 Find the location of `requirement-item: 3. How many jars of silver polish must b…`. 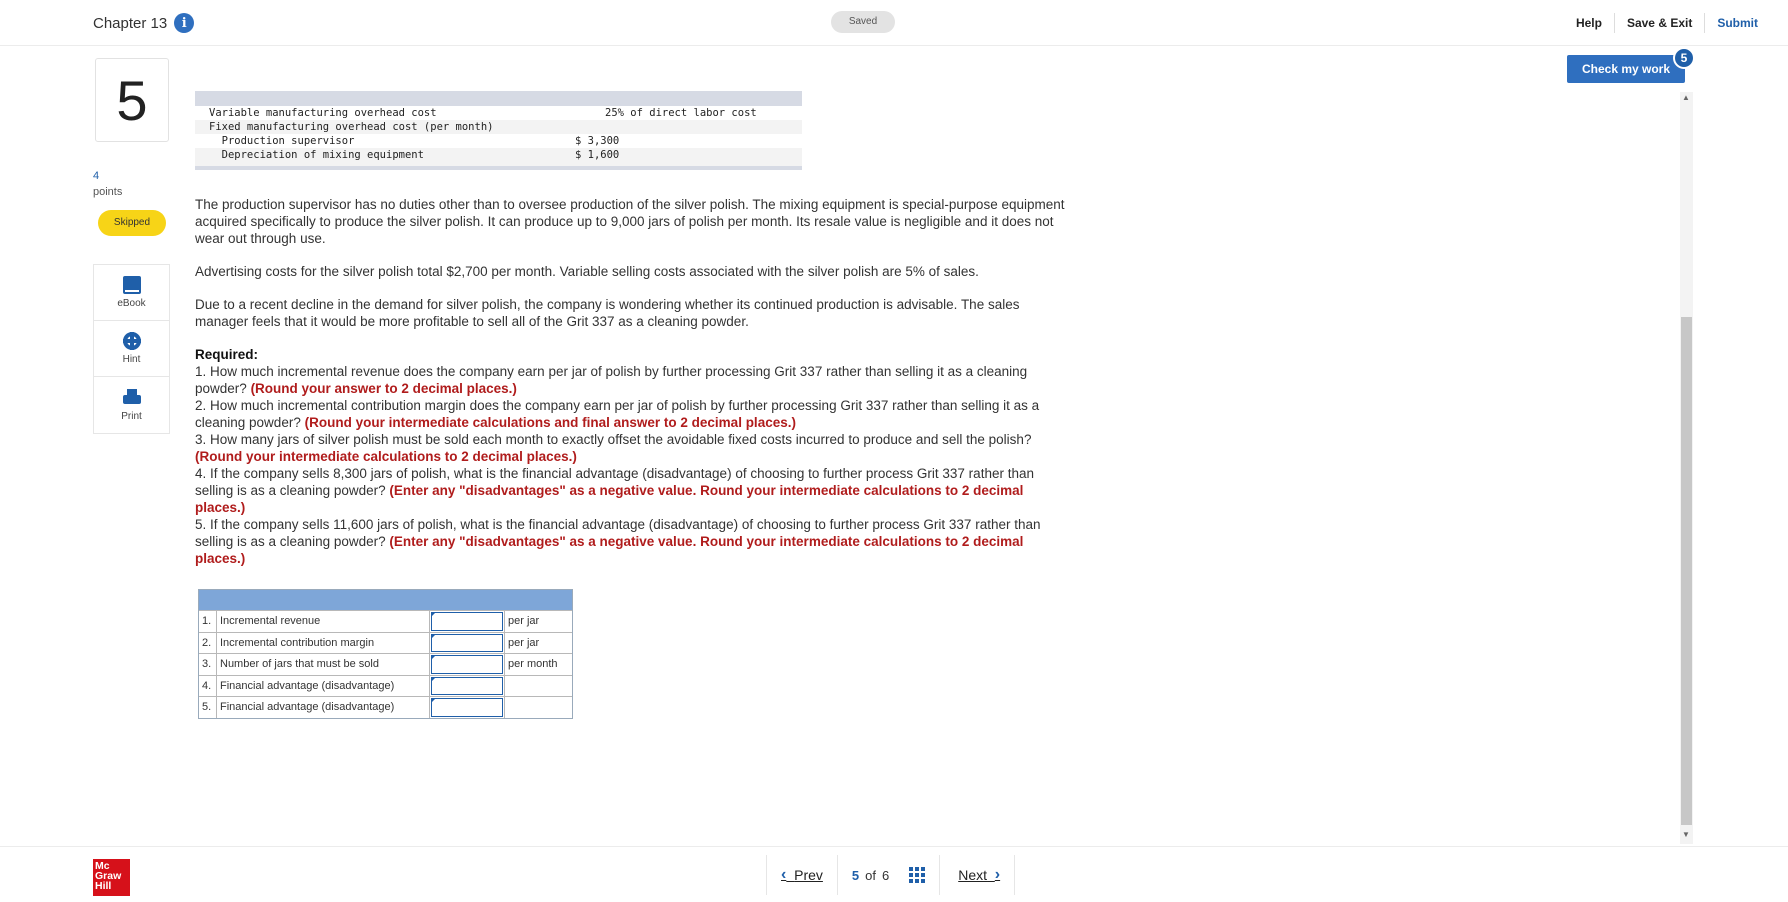

requirement-item: 3. How many jars of silver polish must b… is located at coordinates (632, 448).